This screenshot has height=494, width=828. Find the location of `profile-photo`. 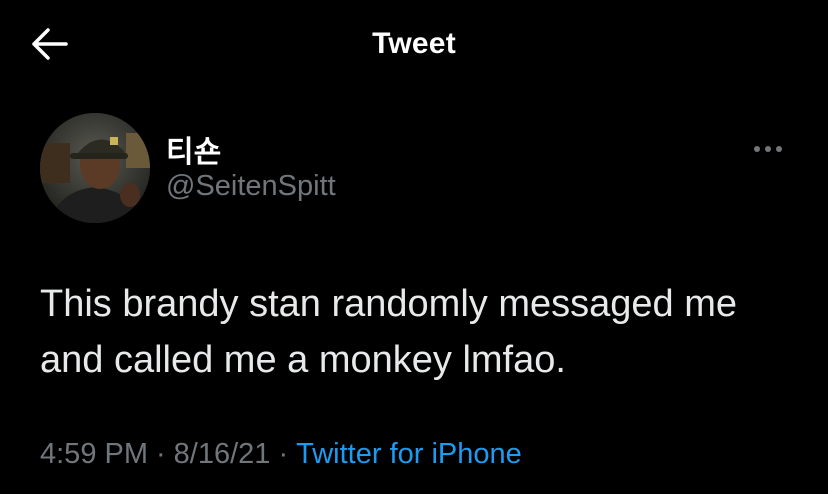

profile-photo is located at coordinates (95, 168).